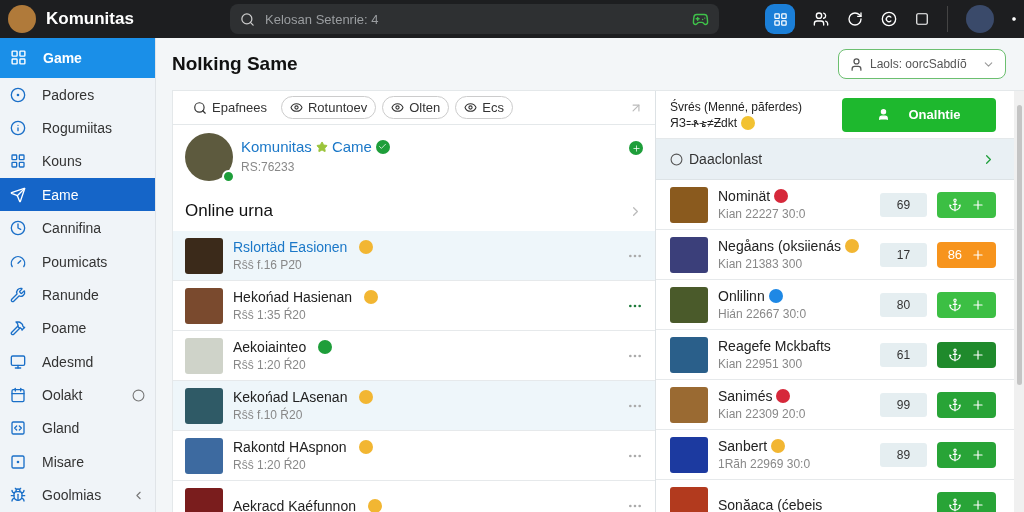 This screenshot has width=1024, height=512. I want to click on row-name: Sanbert, so click(743, 446).